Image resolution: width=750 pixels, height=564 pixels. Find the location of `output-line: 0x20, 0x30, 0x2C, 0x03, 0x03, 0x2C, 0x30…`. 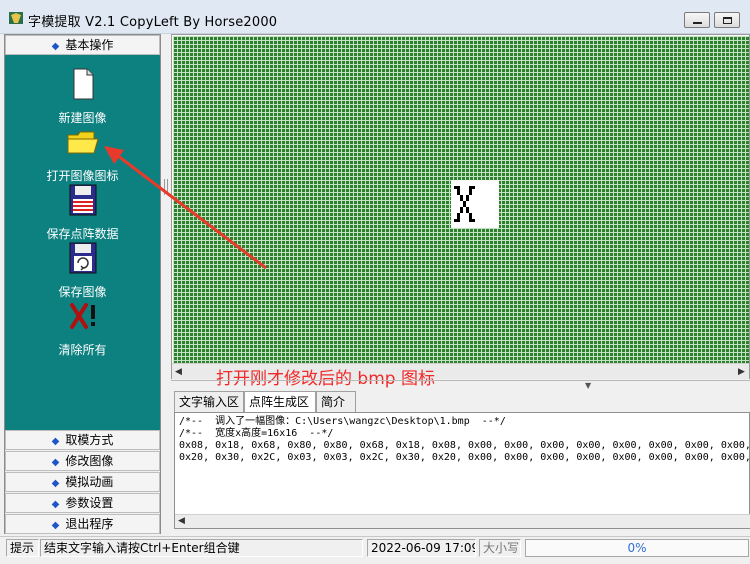

output-line: 0x20, 0x30, 0x2C, 0x03, 0x03, 0x2C, 0x30… is located at coordinates (464, 457).